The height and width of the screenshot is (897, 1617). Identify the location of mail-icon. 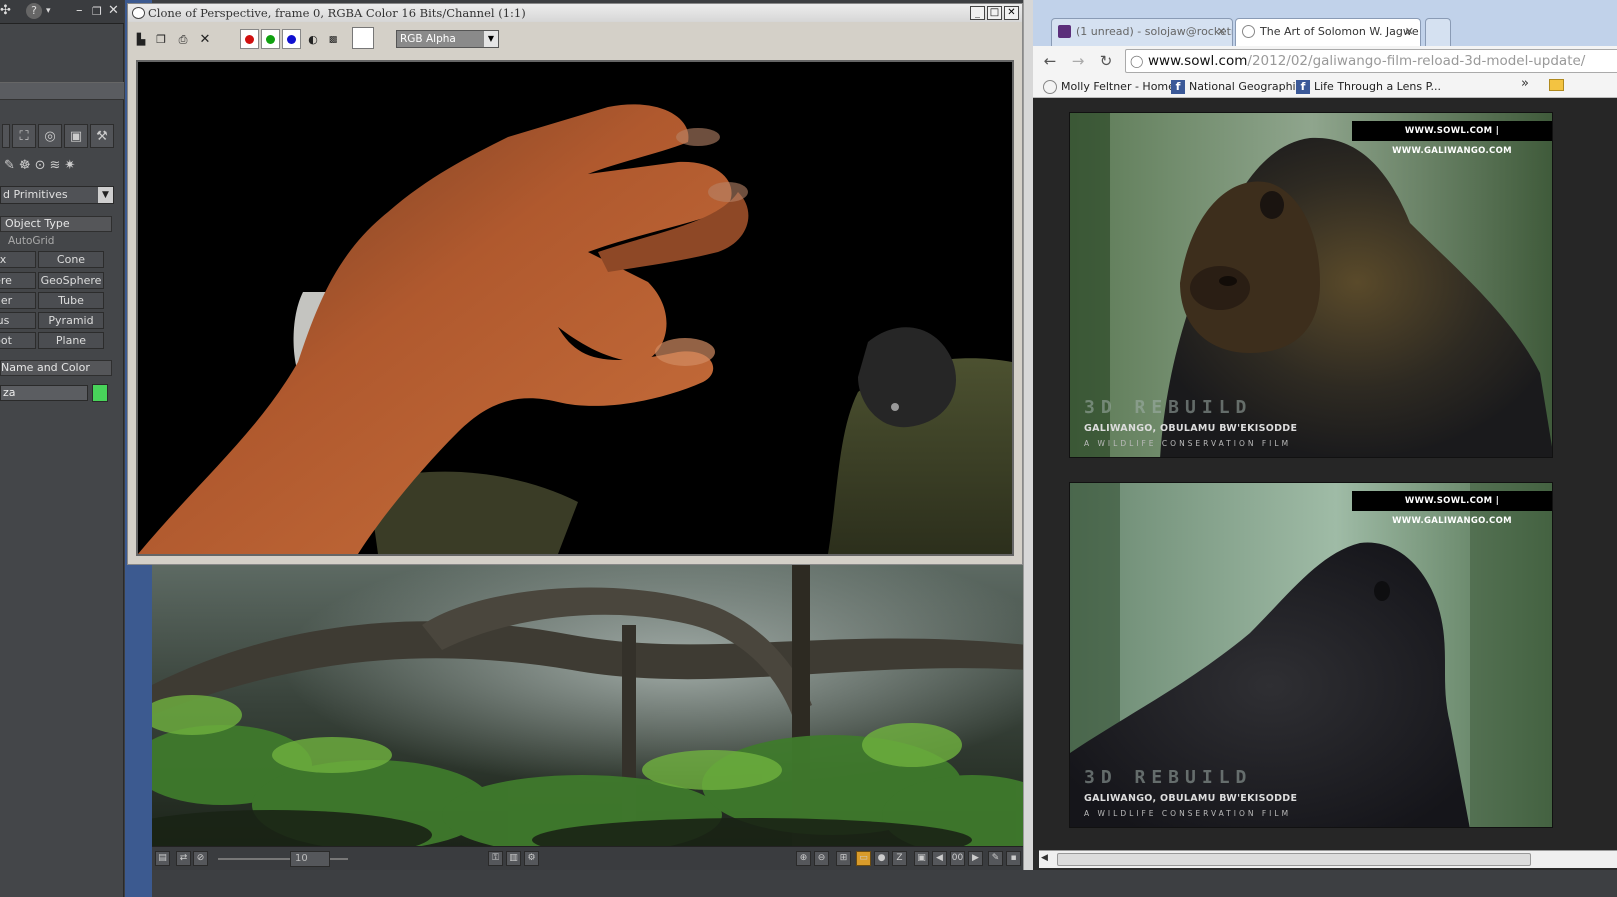
(1064, 31).